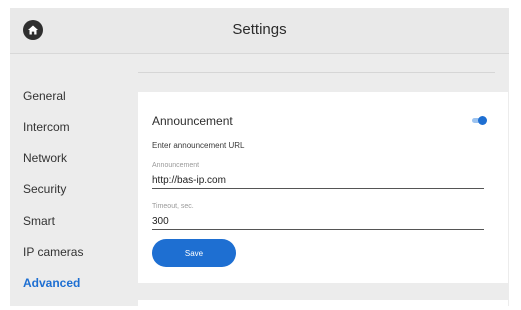 Image resolution: width=521 pixels, height=310 pixels. Describe the element at coordinates (173, 206) in the screenshot. I see `timeout-label: Timeout, sec.` at that location.